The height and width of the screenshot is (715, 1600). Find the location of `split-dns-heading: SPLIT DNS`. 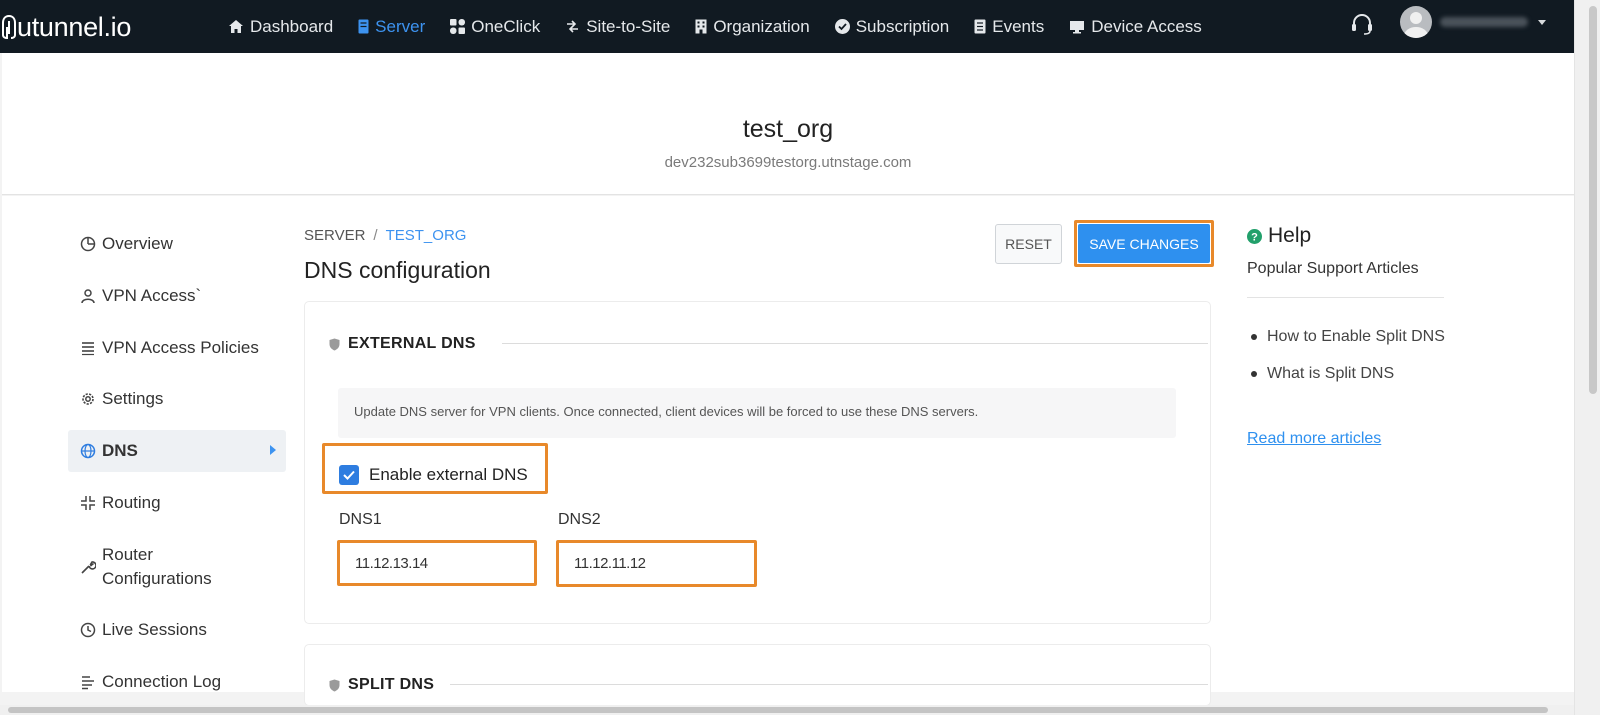

split-dns-heading: SPLIT DNS is located at coordinates (381, 685).